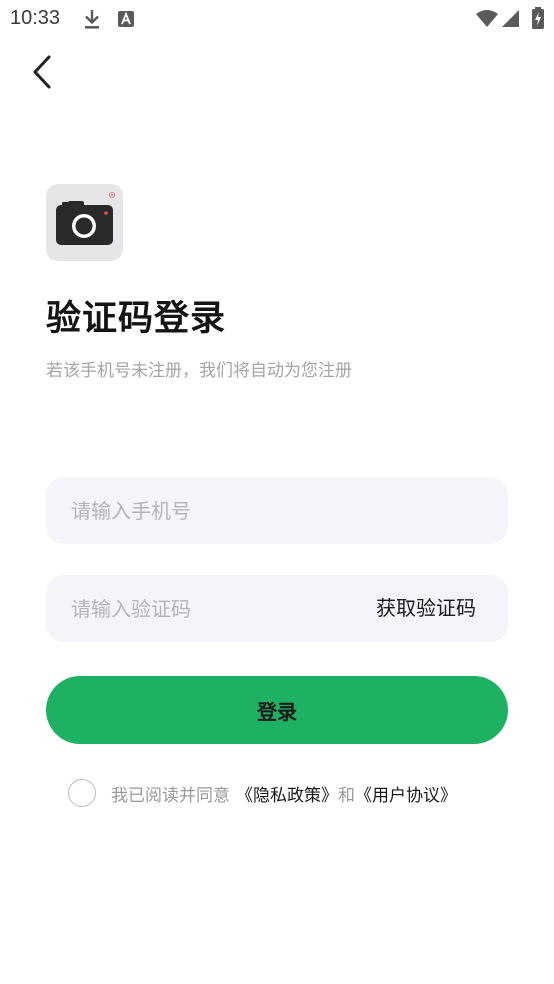 The width and height of the screenshot is (554, 984). I want to click on code-input-container: 获取验证码, so click(277, 608).